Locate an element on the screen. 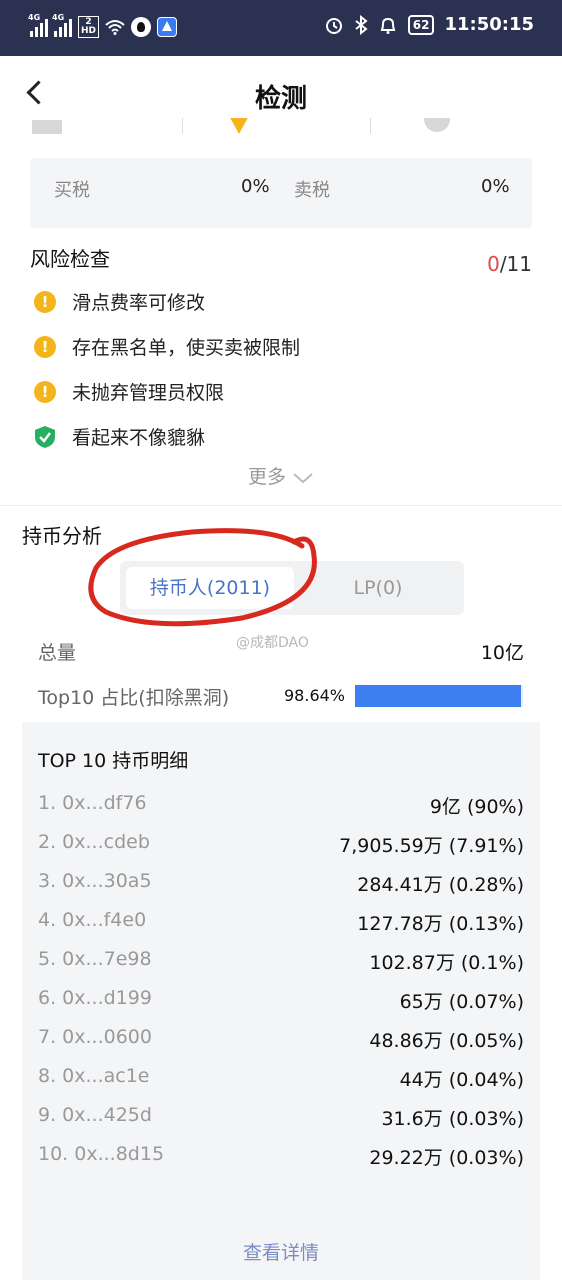 This screenshot has height=1280, width=562. holder-amount: 284.41万 (0.28%) is located at coordinates (440, 885).